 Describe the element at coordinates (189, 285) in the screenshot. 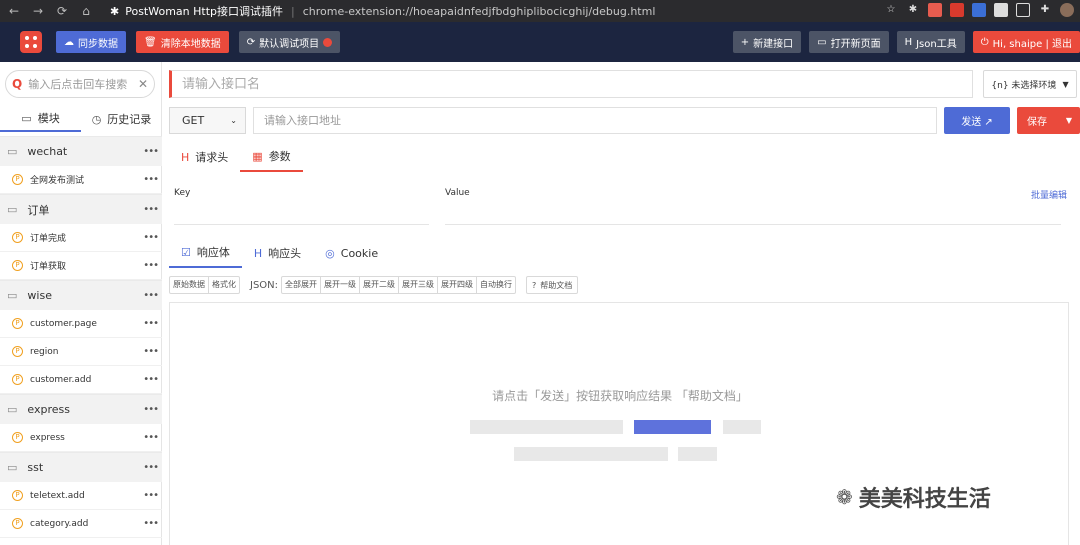

I see `raw-data-button: 原始数据` at that location.